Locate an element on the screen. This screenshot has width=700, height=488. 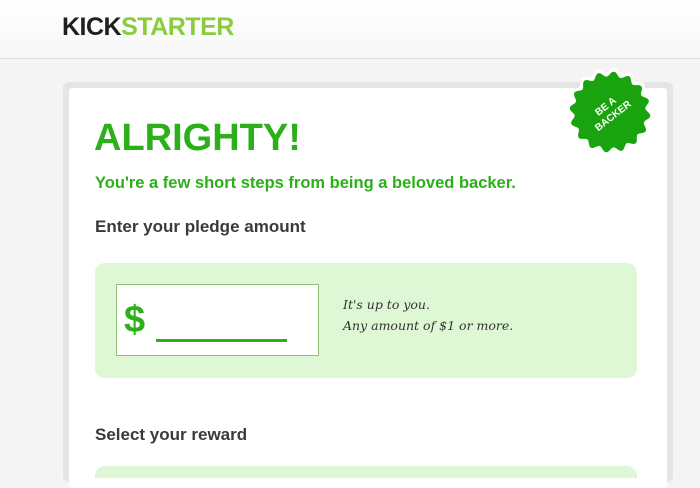
currency-symbol: $ is located at coordinates (135, 320).